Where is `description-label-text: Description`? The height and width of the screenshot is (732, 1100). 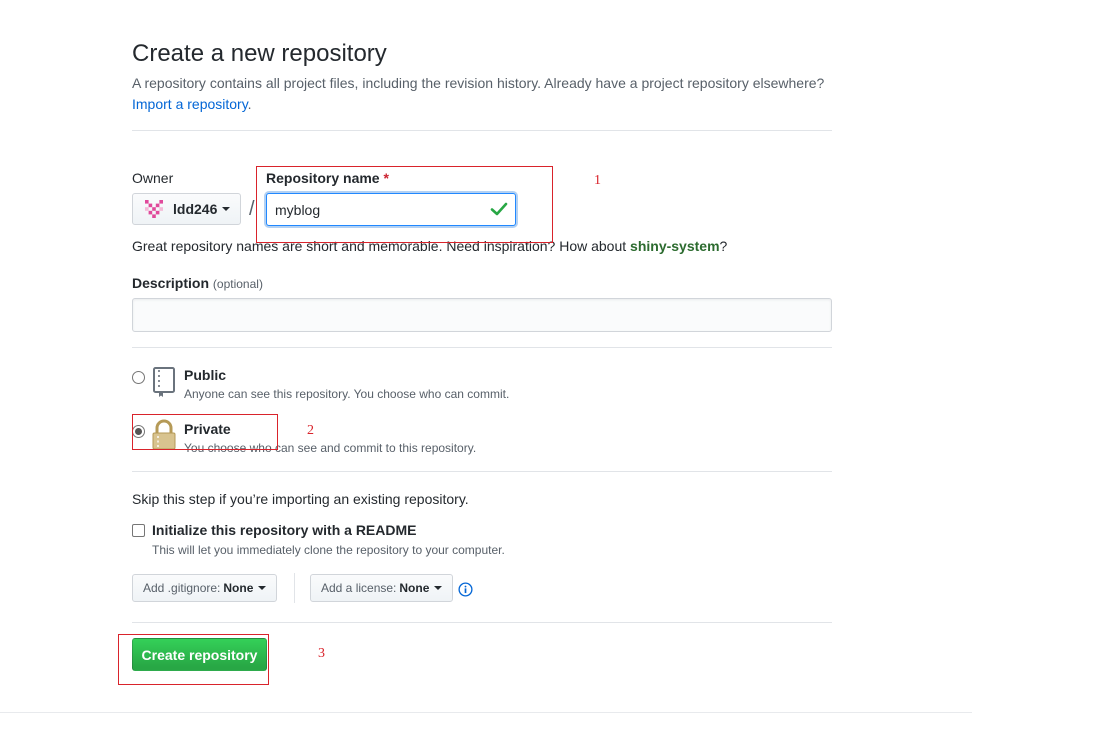
description-label-text: Description is located at coordinates (171, 283).